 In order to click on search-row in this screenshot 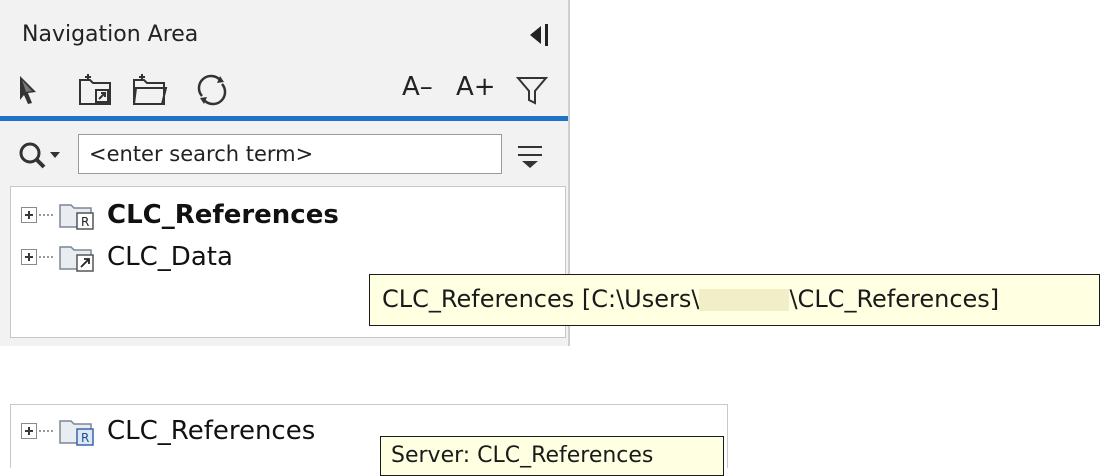, I will do `click(284, 155)`.